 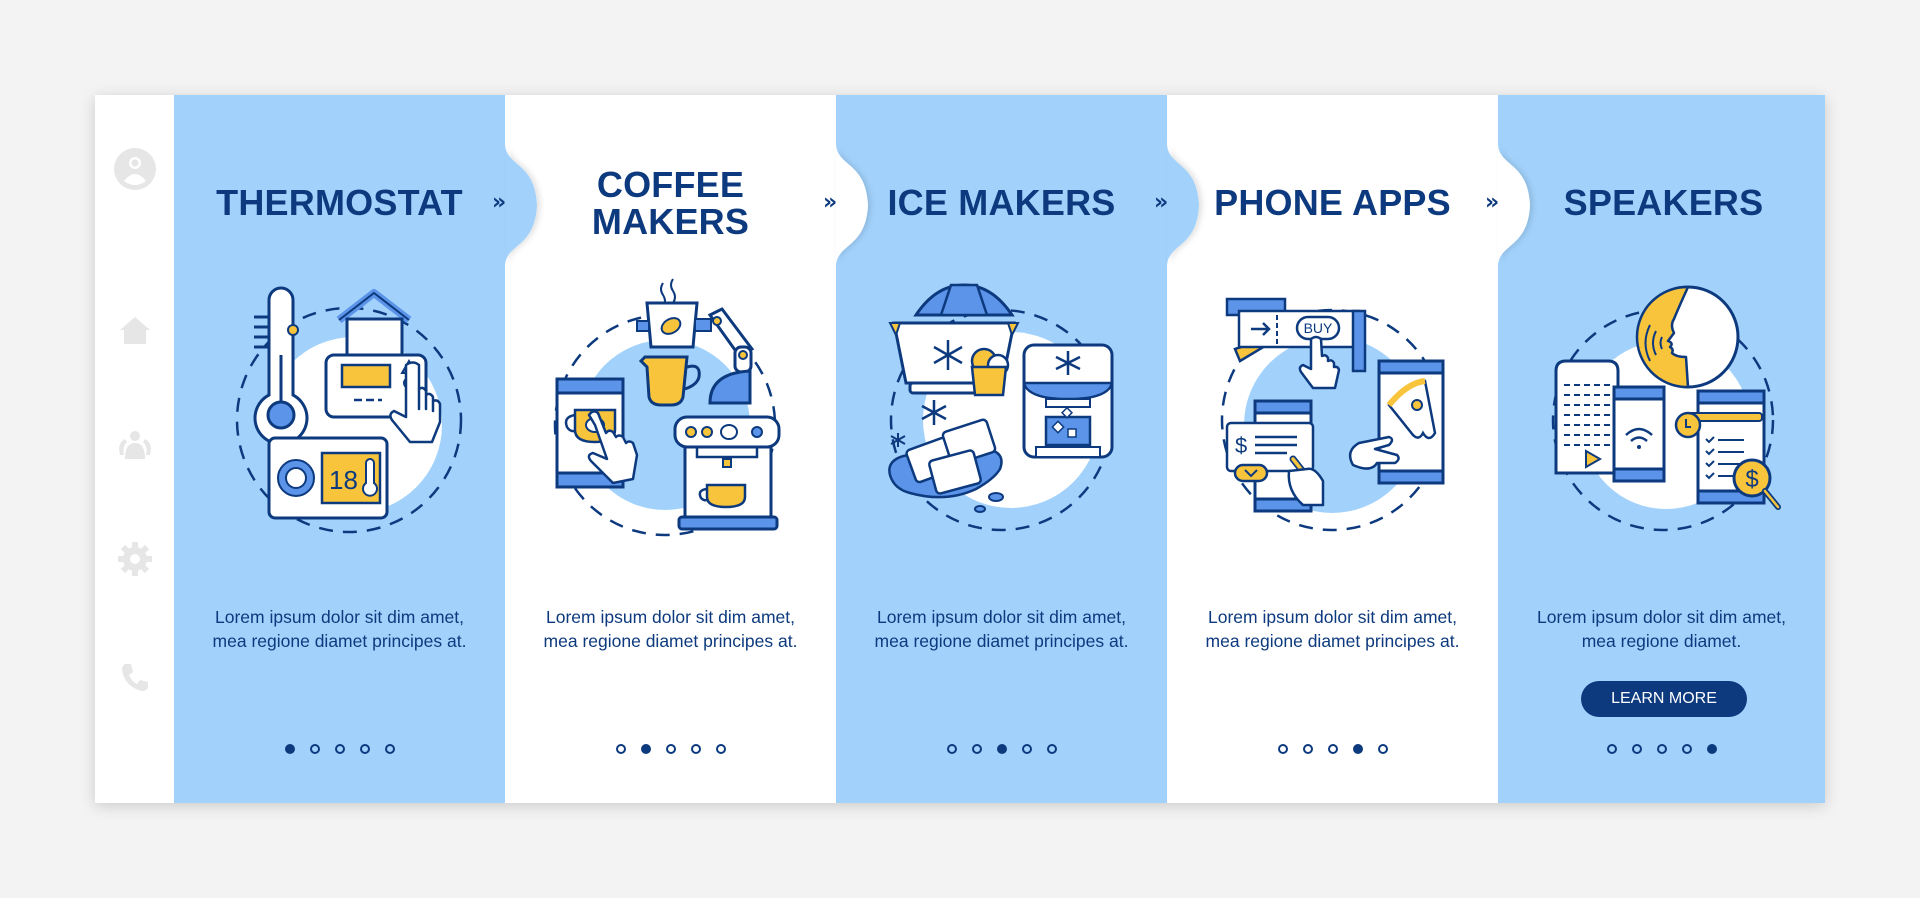 I want to click on speakers-illustration: $, so click(x=1666, y=408).